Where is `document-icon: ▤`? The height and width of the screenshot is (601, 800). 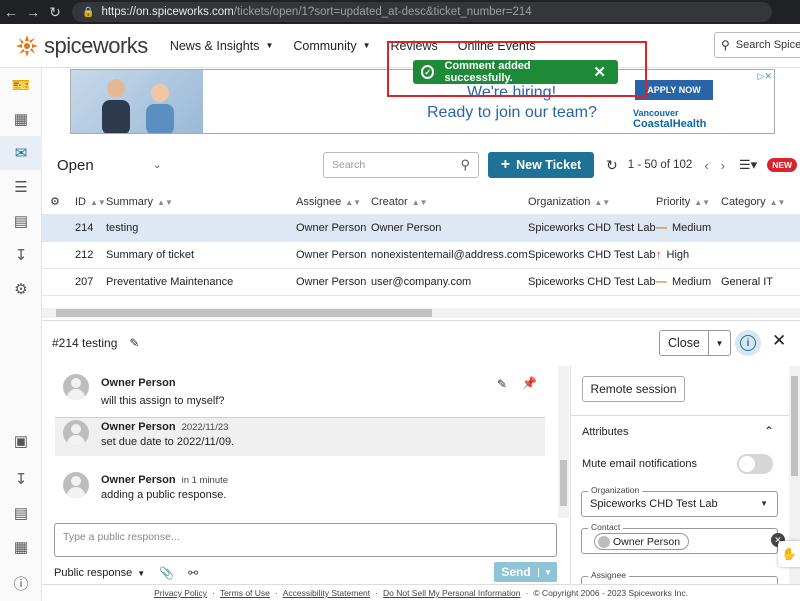
document-icon: ▤ is located at coordinates (21, 513).